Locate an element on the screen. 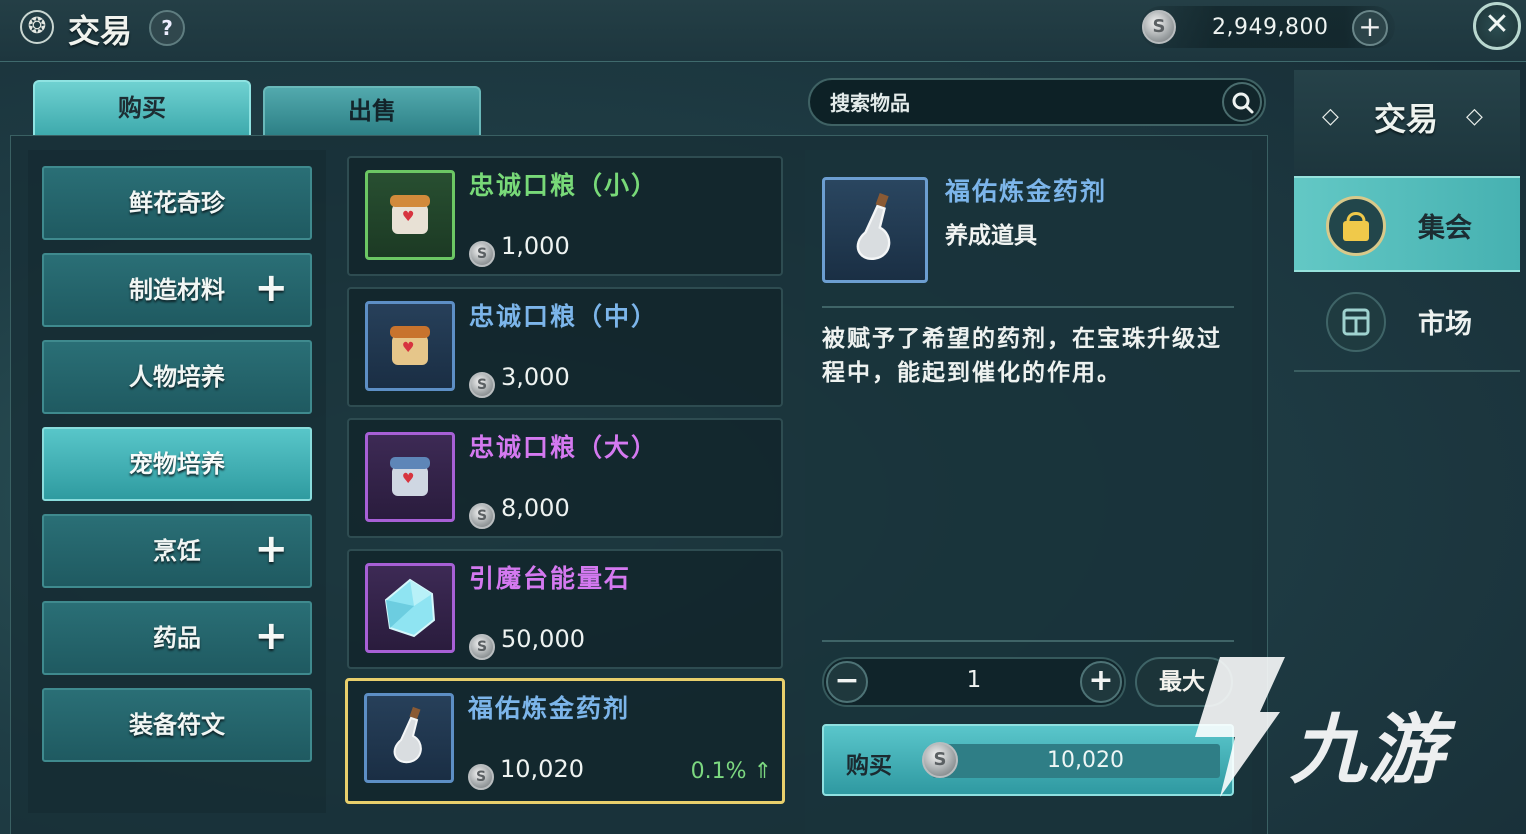 This screenshot has height=834, width=1526. side-nav-item-gathering: 集会 is located at coordinates (1407, 224).